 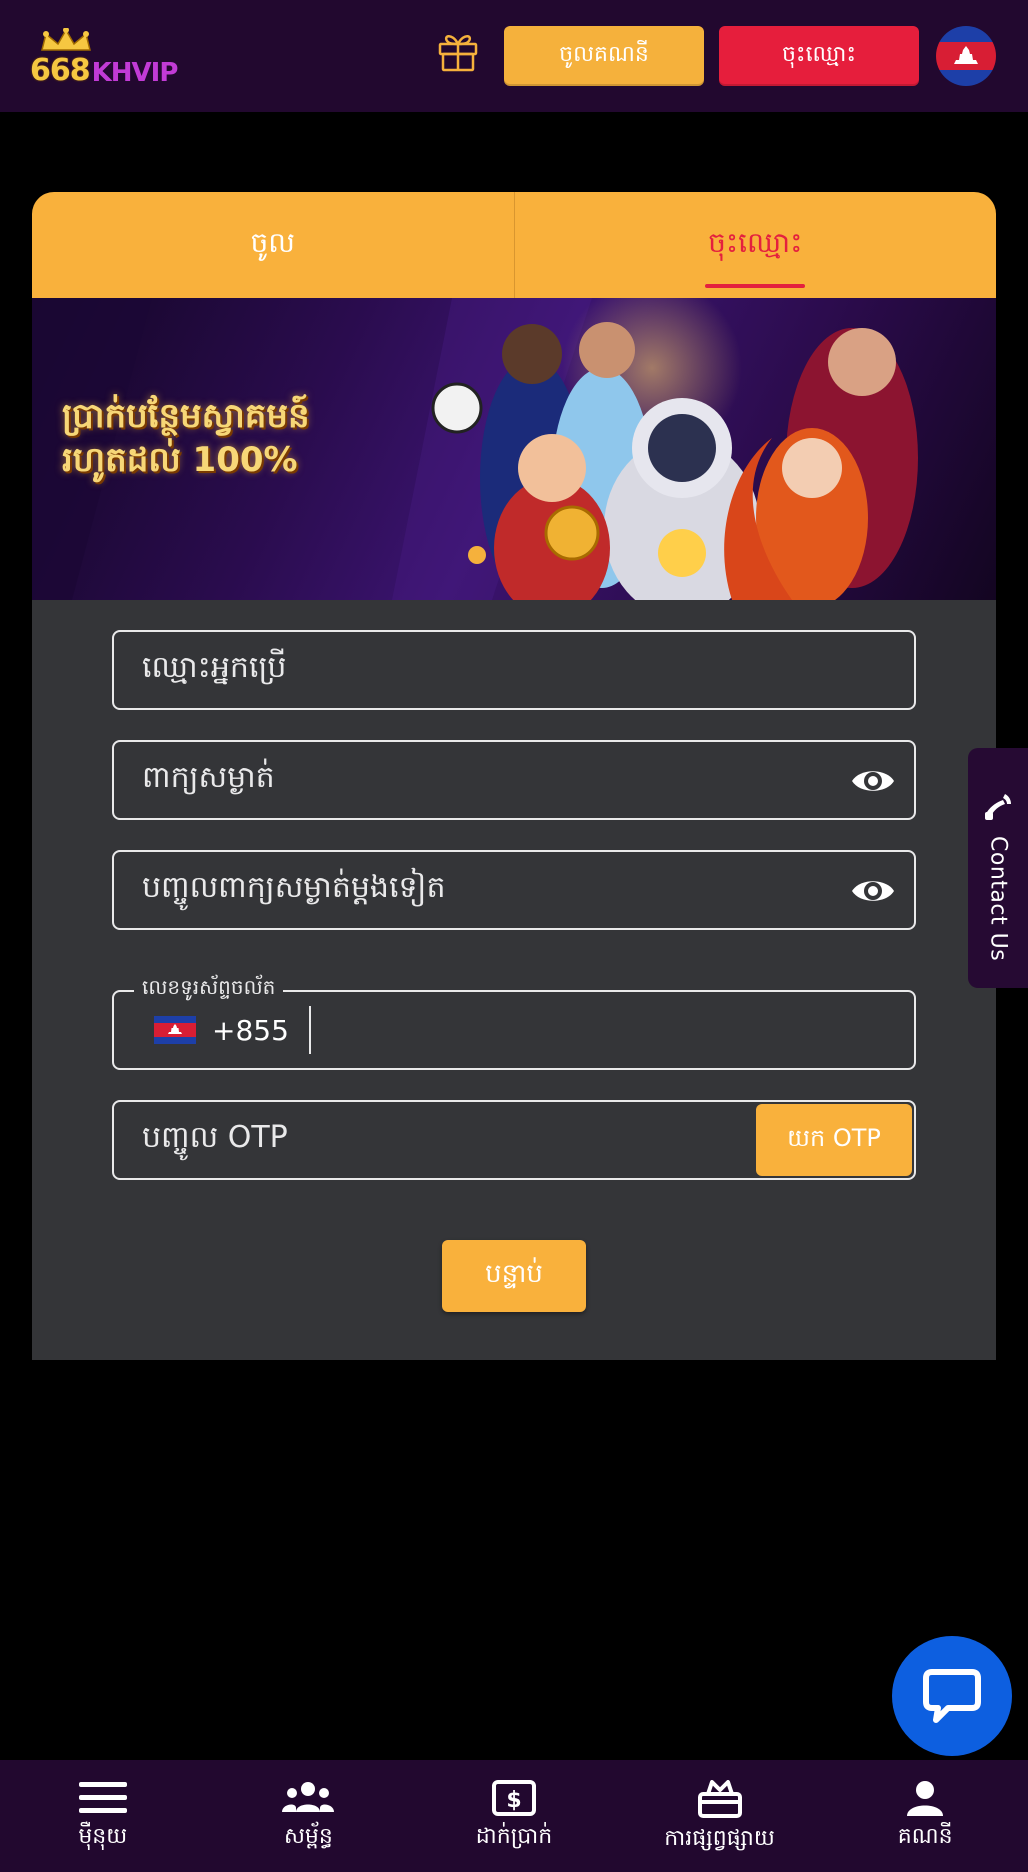 I want to click on header: 668 KHVIP ចូលគណនី ចុះឈ្មោះ, so click(x=514, y=56).